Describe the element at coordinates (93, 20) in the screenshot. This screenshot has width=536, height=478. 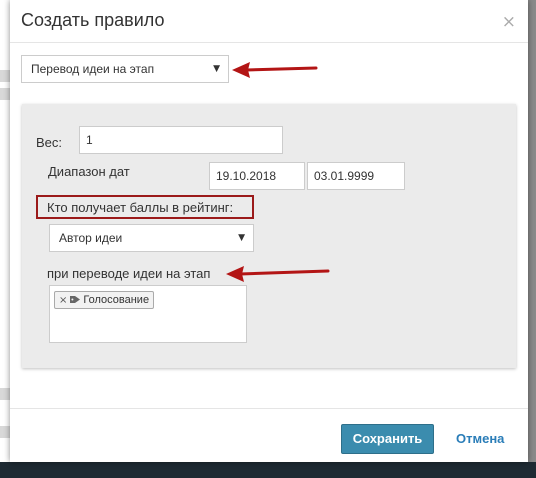
I see `dialog-title: Создать правило` at that location.